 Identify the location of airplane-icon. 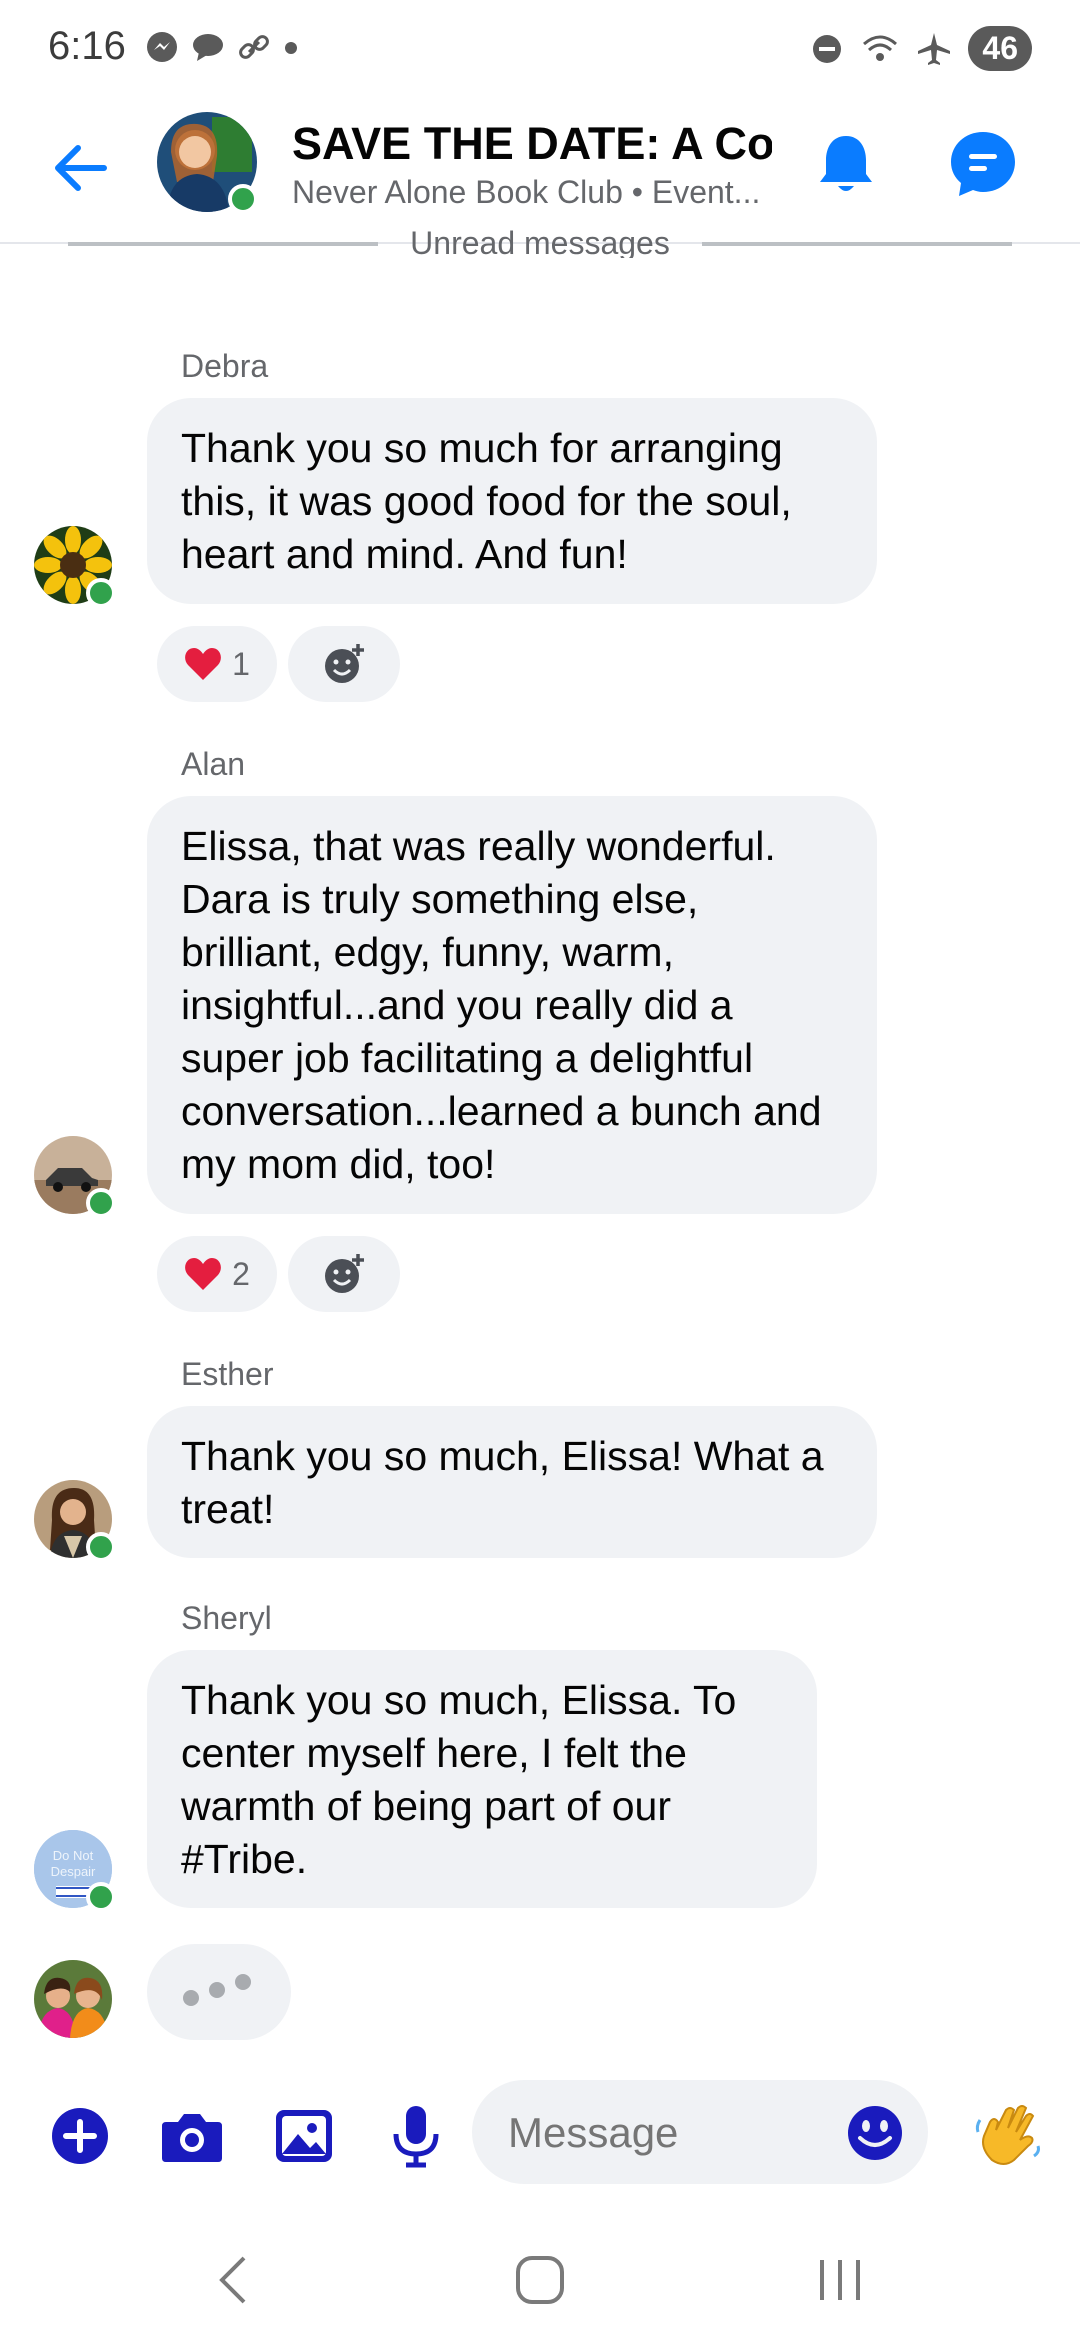
(934, 48).